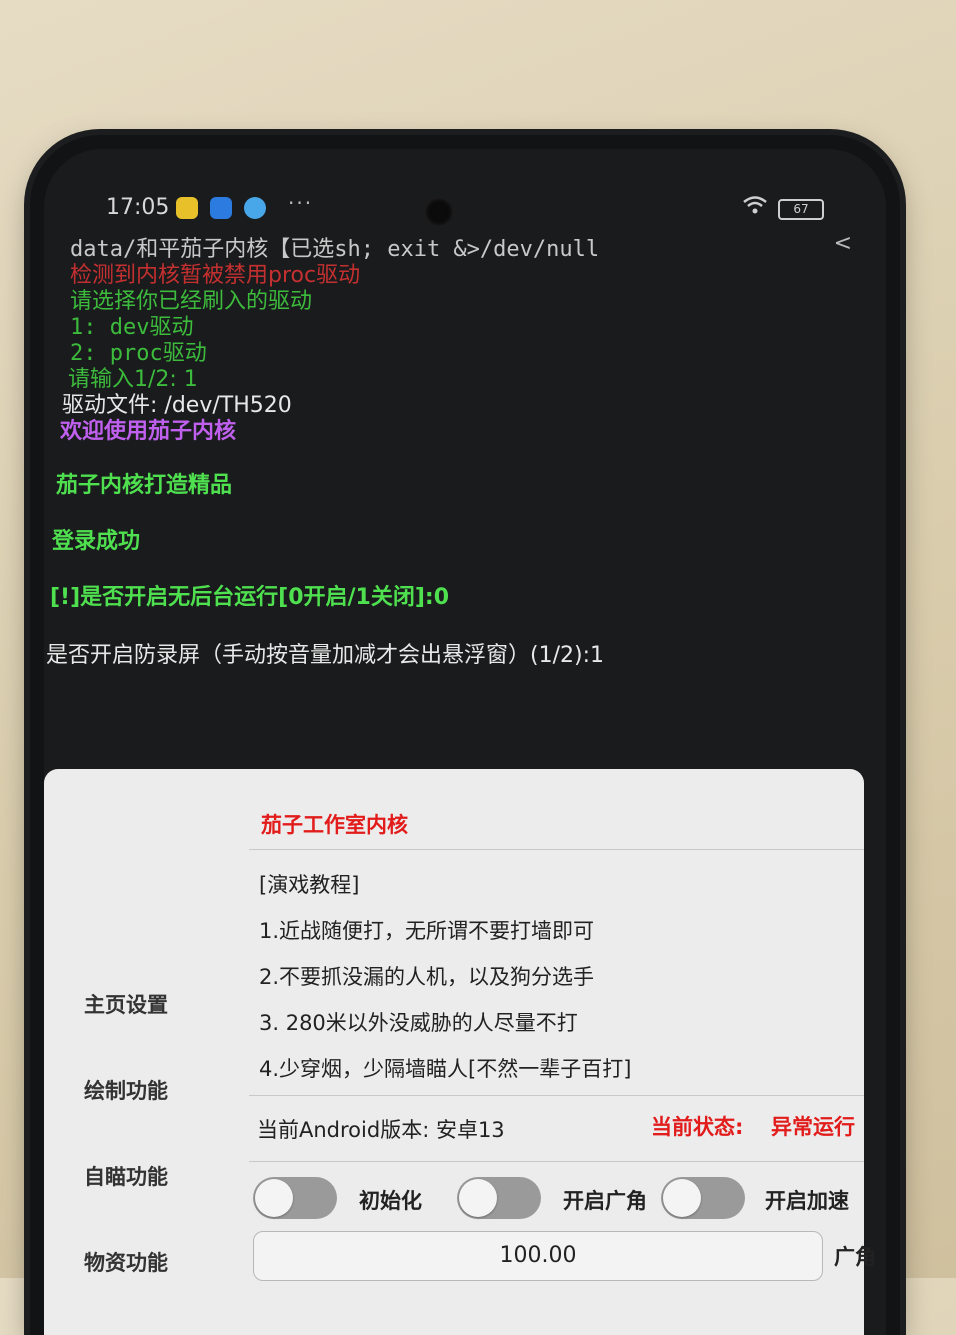 Image resolution: width=956 pixels, height=1335 pixels. I want to click on battery-icon: 67, so click(801, 209).